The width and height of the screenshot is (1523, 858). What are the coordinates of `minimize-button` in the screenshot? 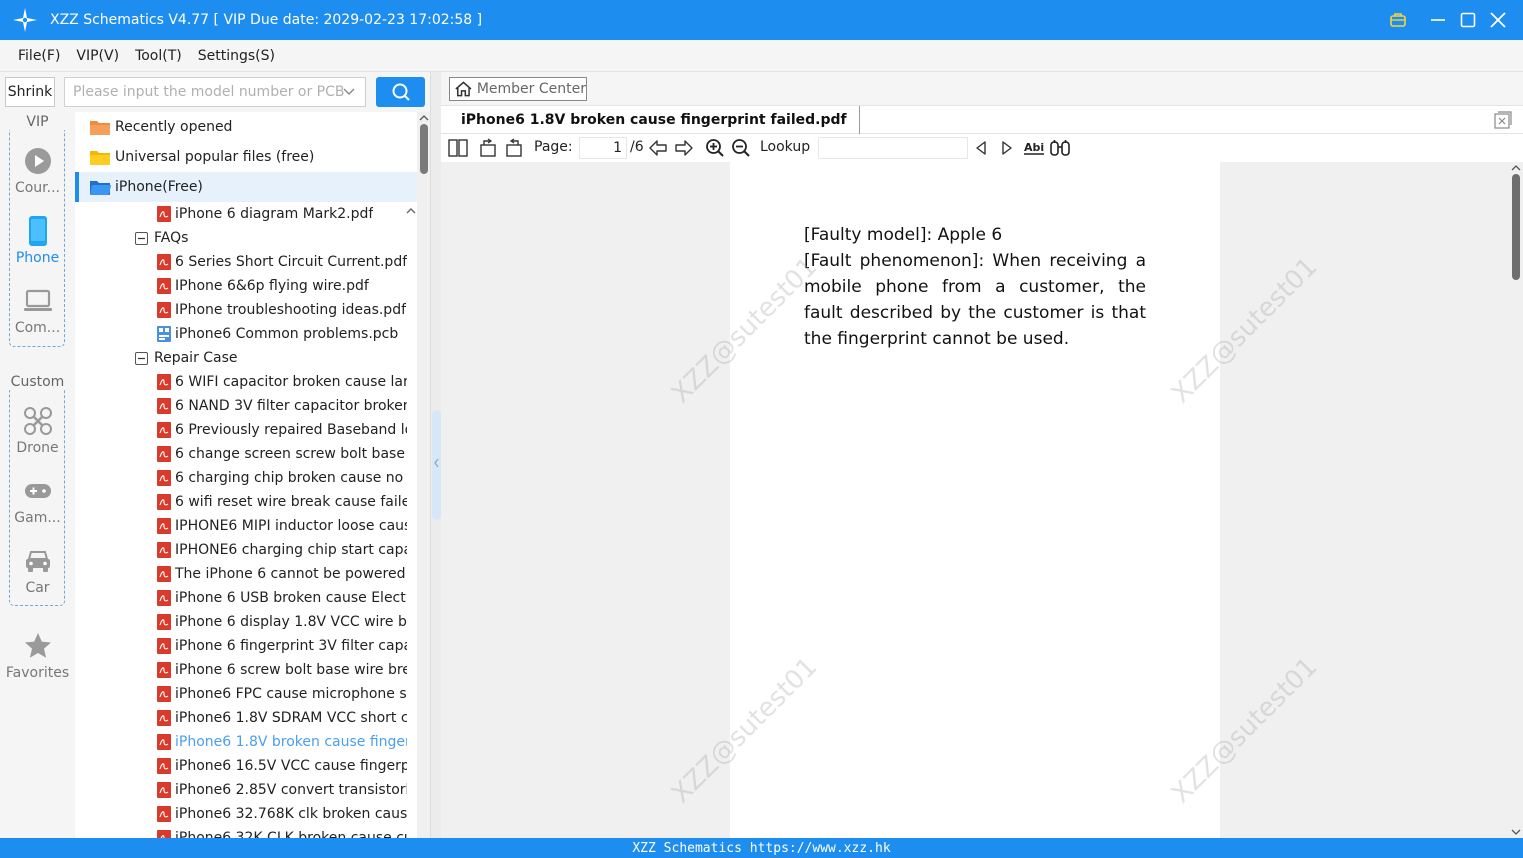 It's located at (1438, 20).